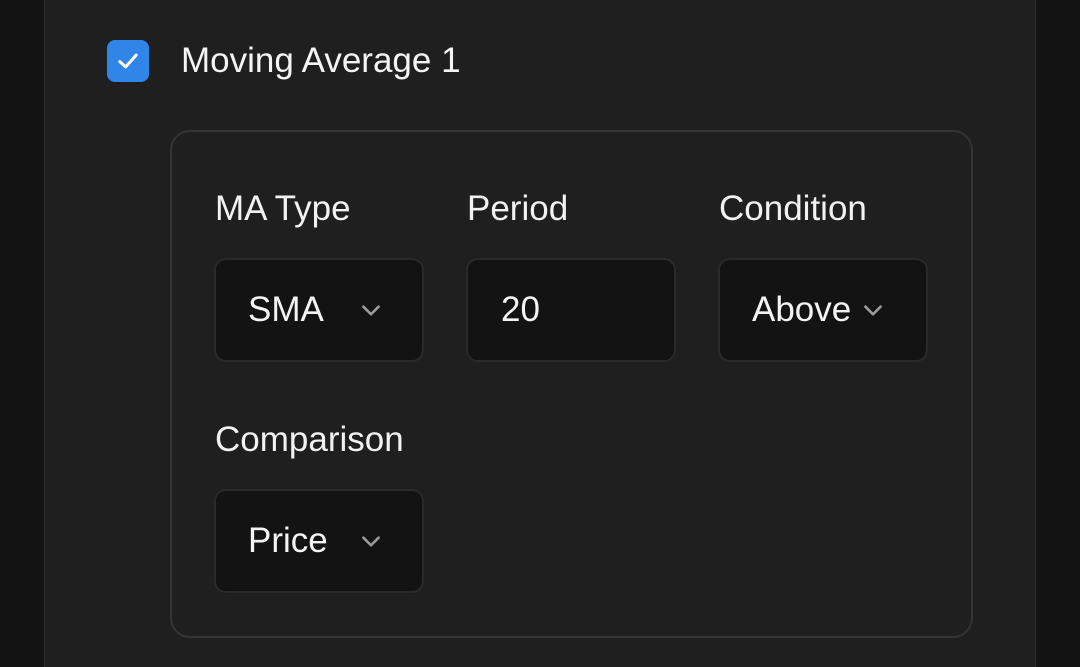 The image size is (1080, 667). What do you see at coordinates (793, 208) in the screenshot?
I see `condition-label: Condition` at bounding box center [793, 208].